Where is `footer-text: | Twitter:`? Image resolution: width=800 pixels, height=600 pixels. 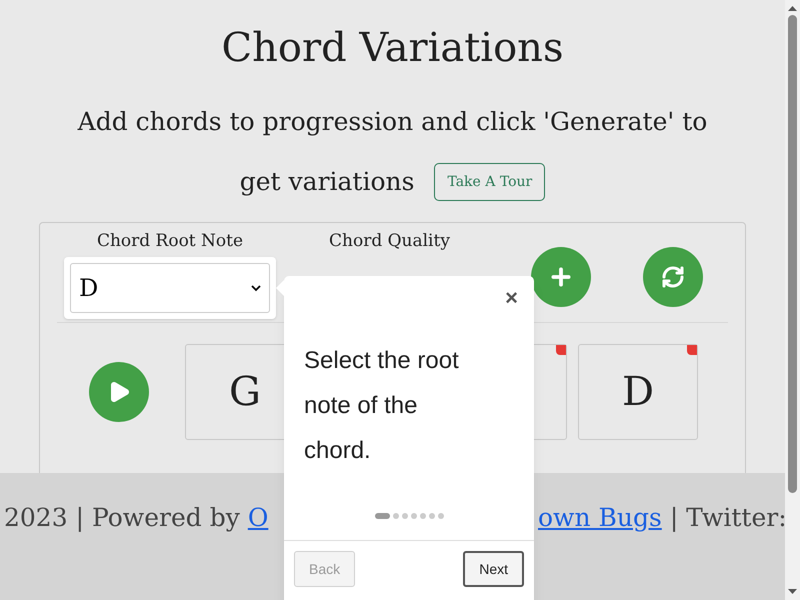 footer-text: | Twitter: is located at coordinates (727, 518).